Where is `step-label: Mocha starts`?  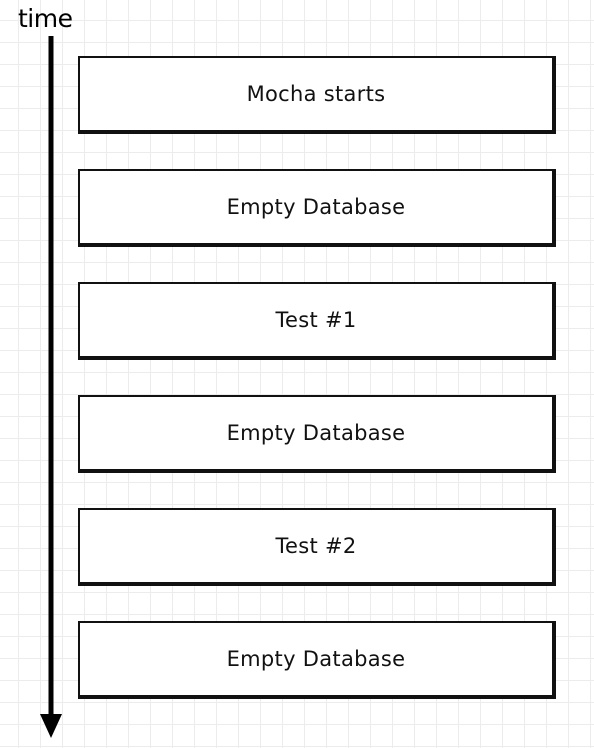 step-label: Mocha starts is located at coordinates (316, 94).